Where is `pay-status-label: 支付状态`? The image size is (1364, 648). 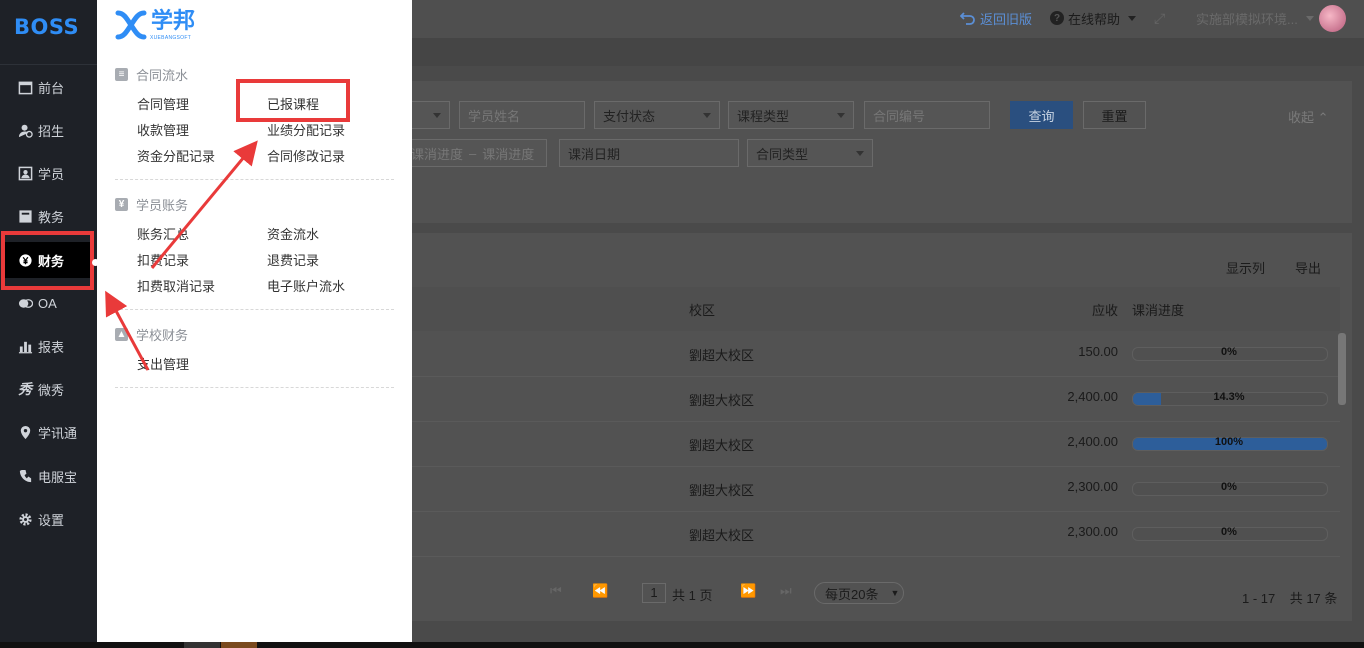 pay-status-label: 支付状态 is located at coordinates (629, 116).